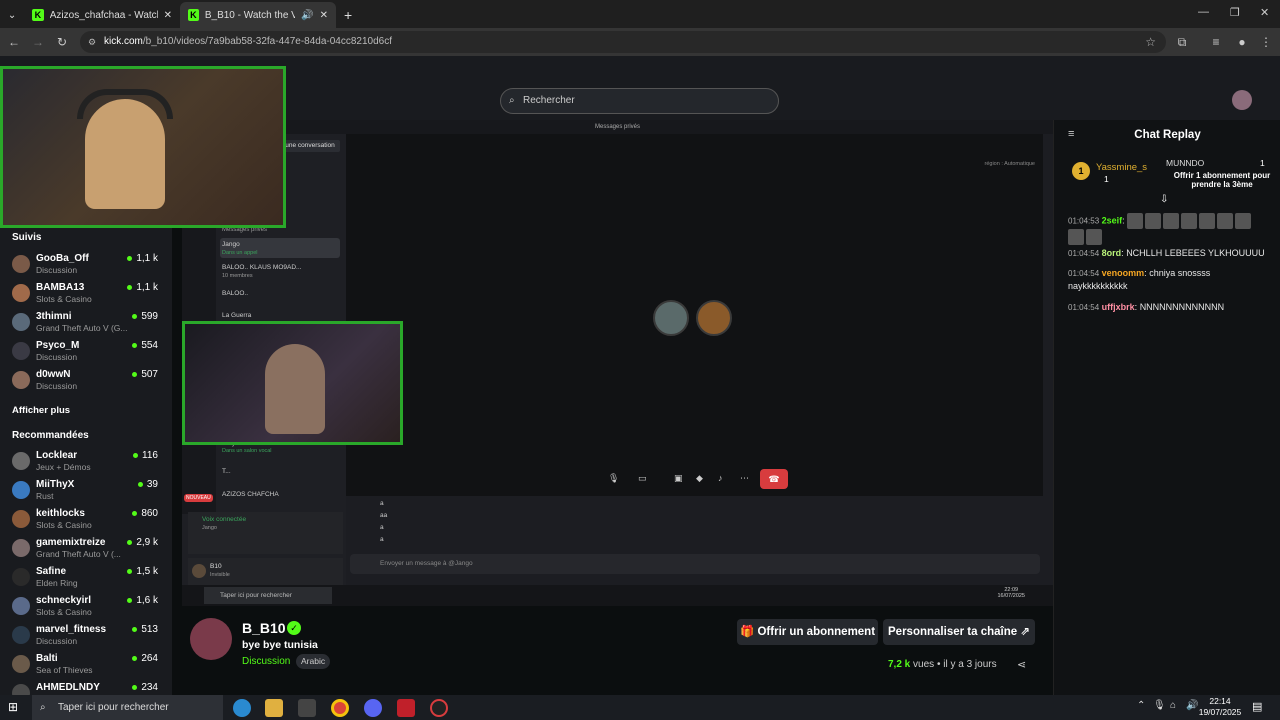 The image size is (1280, 720). What do you see at coordinates (86, 381) in the screenshot?
I see `sidebar-item-d0wwn: d0wwN Discussion 507` at bounding box center [86, 381].